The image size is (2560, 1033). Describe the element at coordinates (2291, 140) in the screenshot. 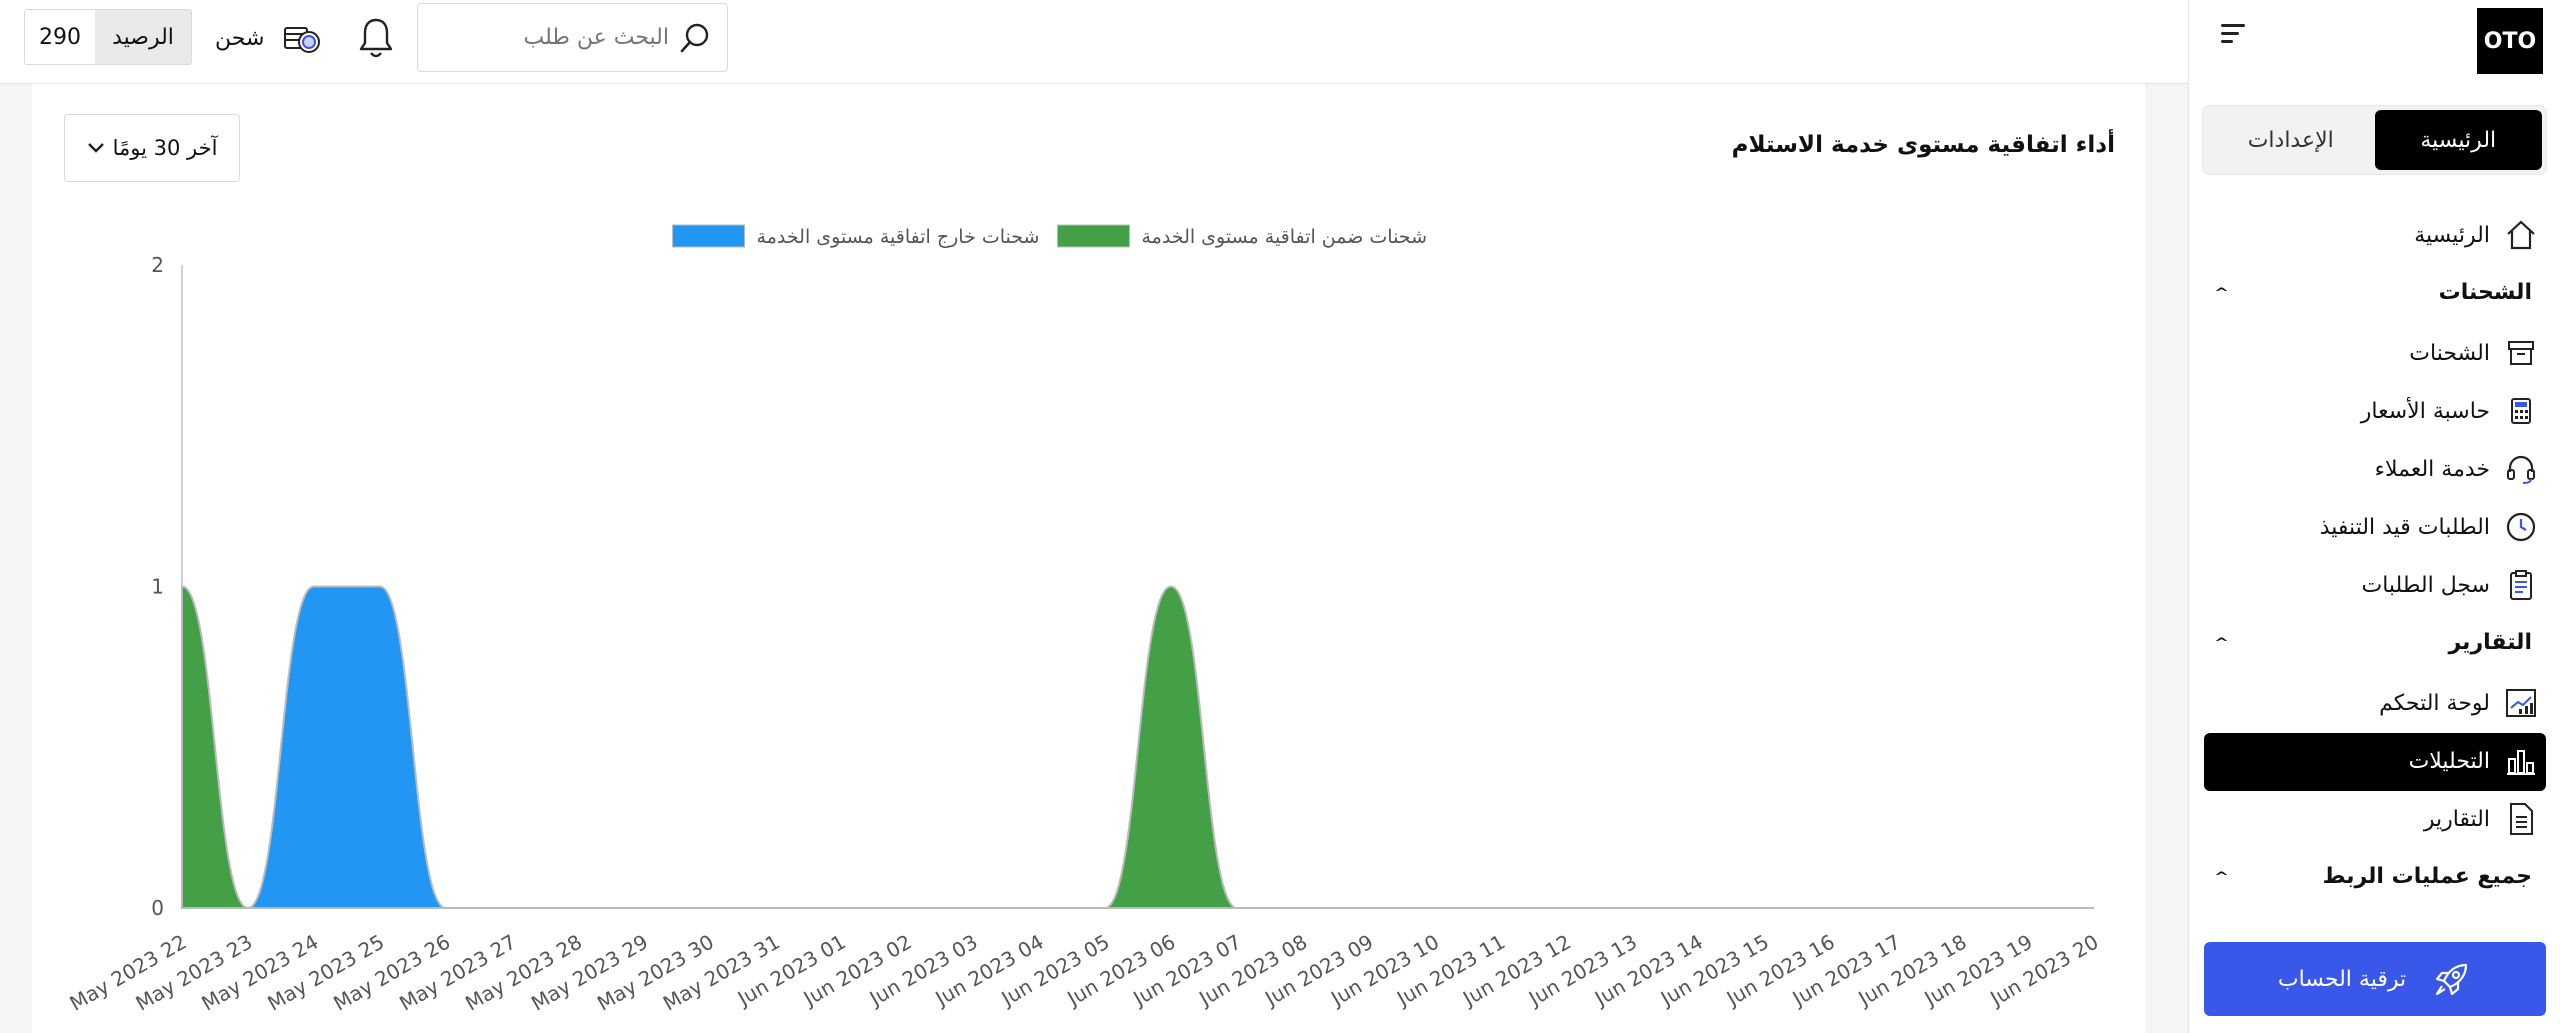

I see `tab-settings: الإعدادات` at that location.